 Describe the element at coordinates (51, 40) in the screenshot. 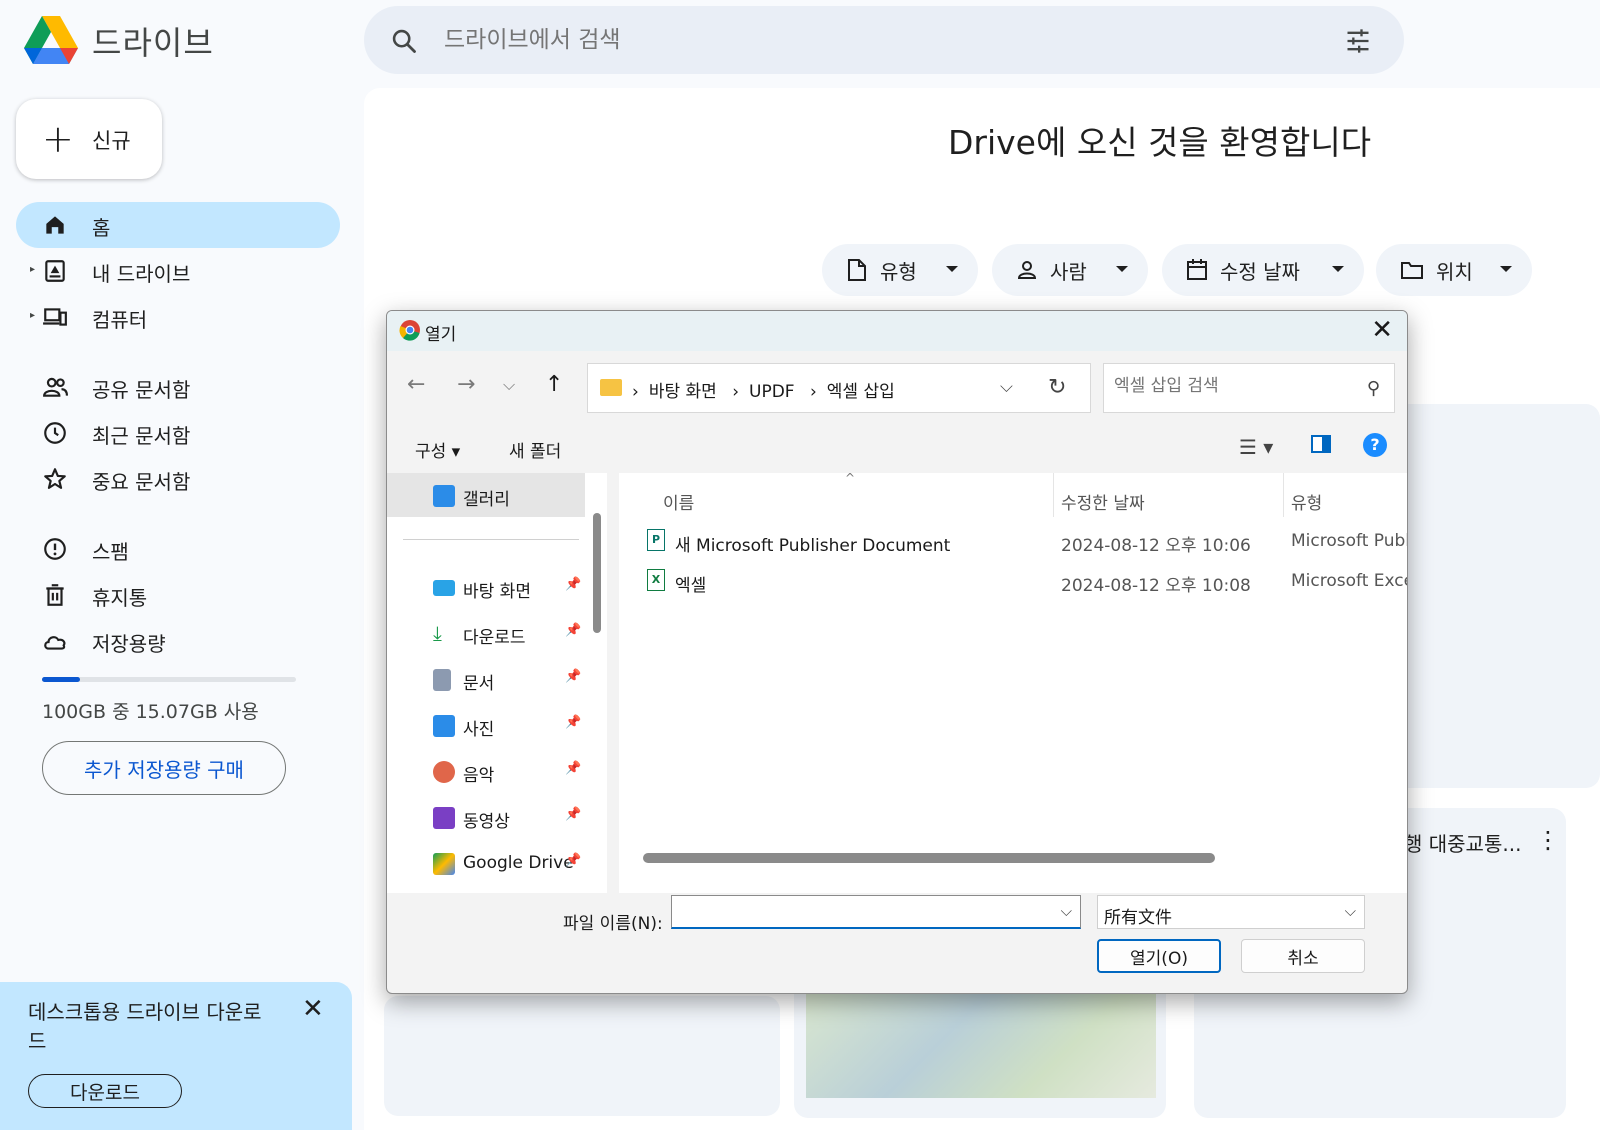

I see `drive-logo-icon` at that location.